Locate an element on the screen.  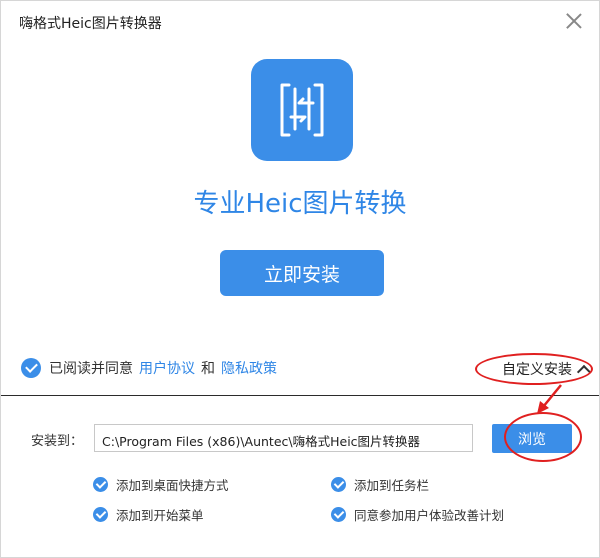
agreement-row: 已阅读并同意 用户协议 和 隐私政策 is located at coordinates (149, 368).